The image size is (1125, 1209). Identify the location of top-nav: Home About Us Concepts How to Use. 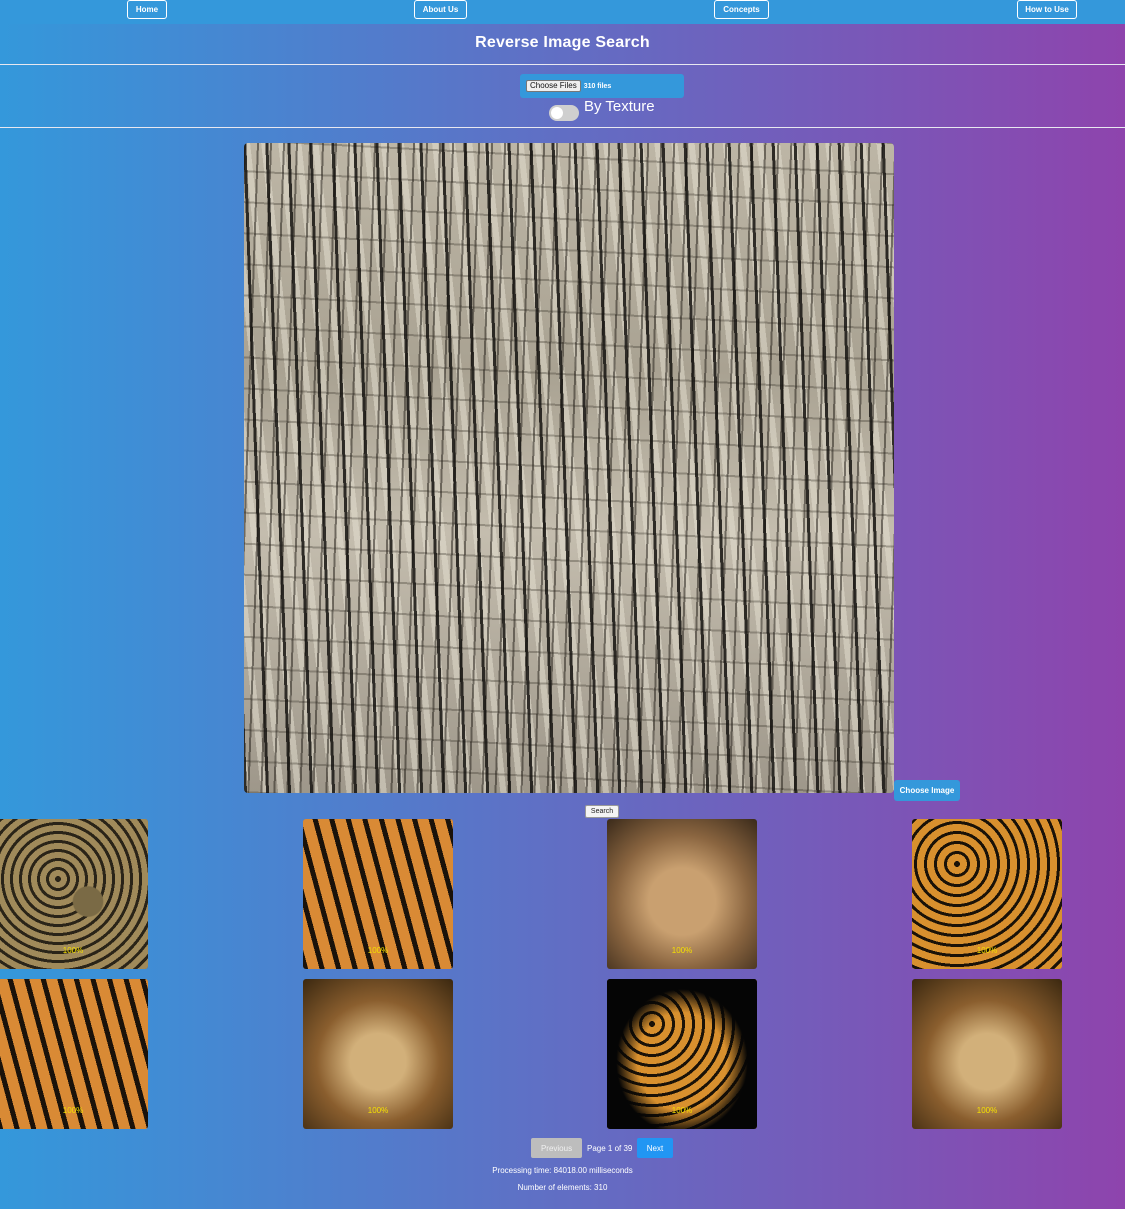
(562, 12).